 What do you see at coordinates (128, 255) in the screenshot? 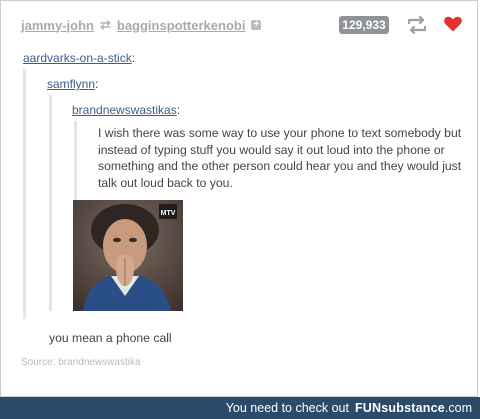
I see `reaction-photo: MTV` at bounding box center [128, 255].